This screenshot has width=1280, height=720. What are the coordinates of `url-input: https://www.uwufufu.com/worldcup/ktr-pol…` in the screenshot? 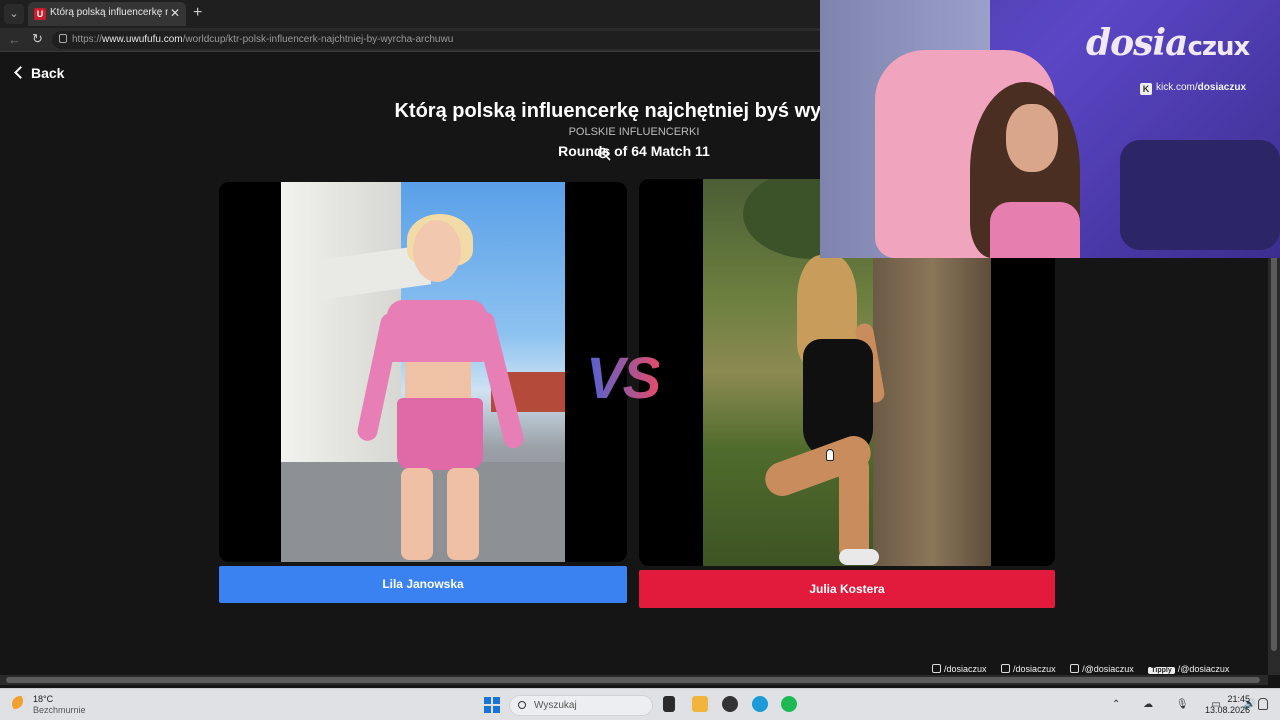 It's located at (442, 40).